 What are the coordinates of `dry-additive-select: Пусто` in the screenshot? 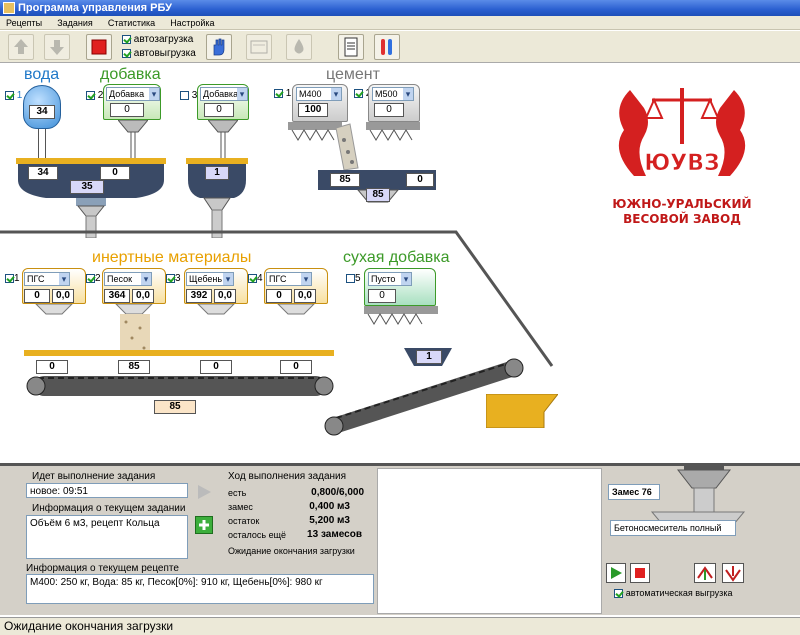 It's located at (390, 279).